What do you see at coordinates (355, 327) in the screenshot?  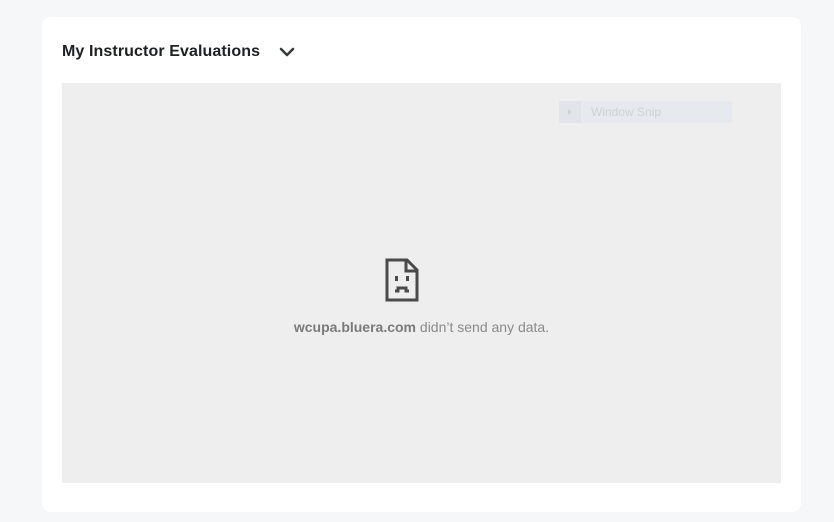 I see `error-host: wcupa.bluera.com` at bounding box center [355, 327].